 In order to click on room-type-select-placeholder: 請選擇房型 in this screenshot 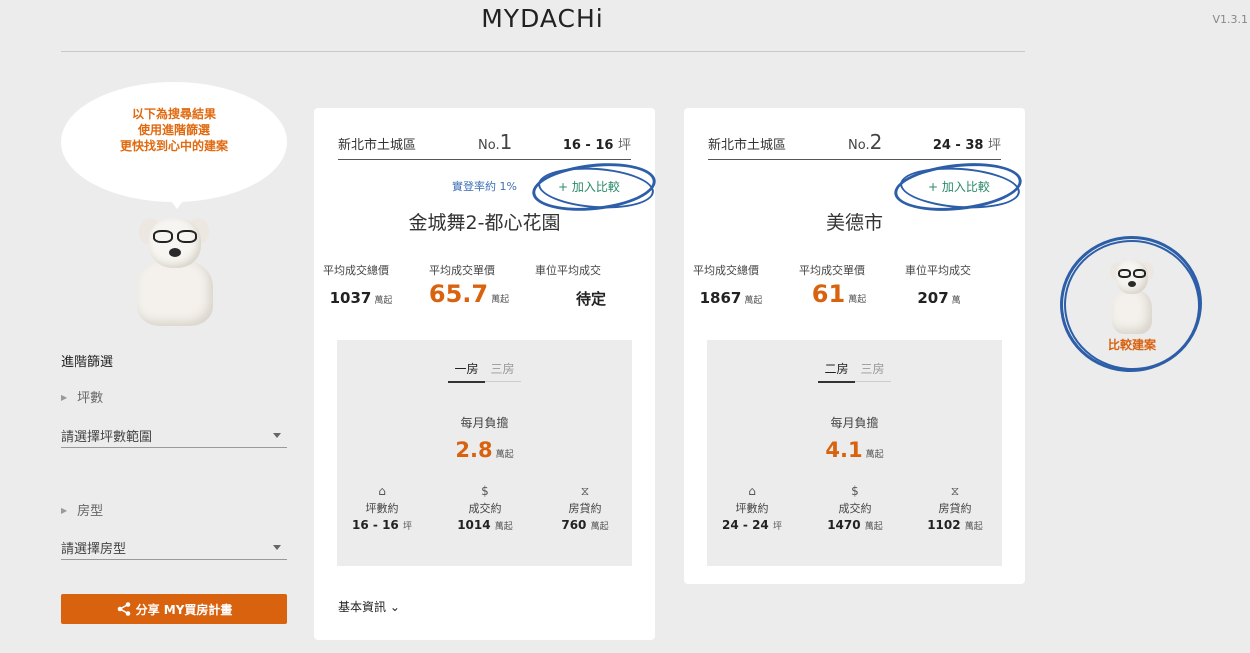, I will do `click(94, 549)`.